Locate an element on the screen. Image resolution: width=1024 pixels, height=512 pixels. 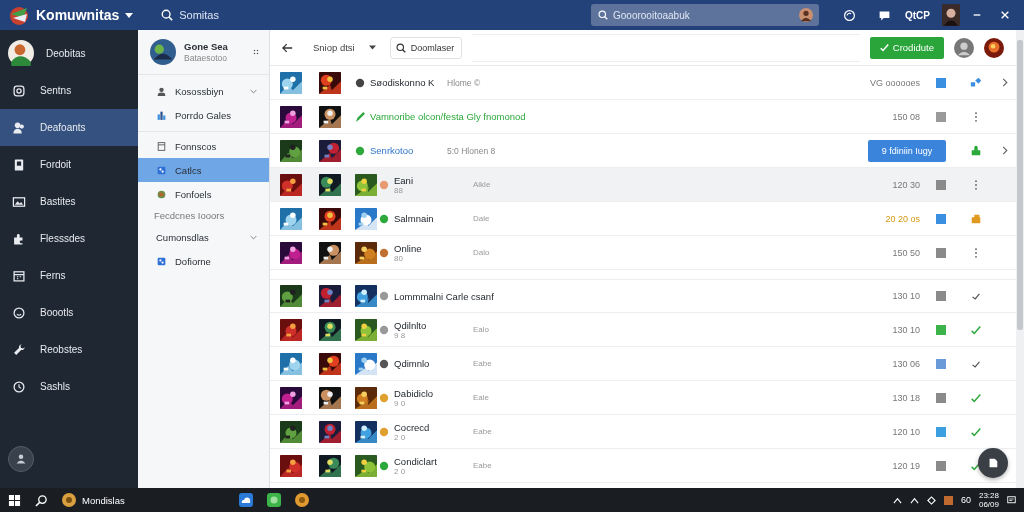
row-tag: Eale is located at coordinates (481, 397).